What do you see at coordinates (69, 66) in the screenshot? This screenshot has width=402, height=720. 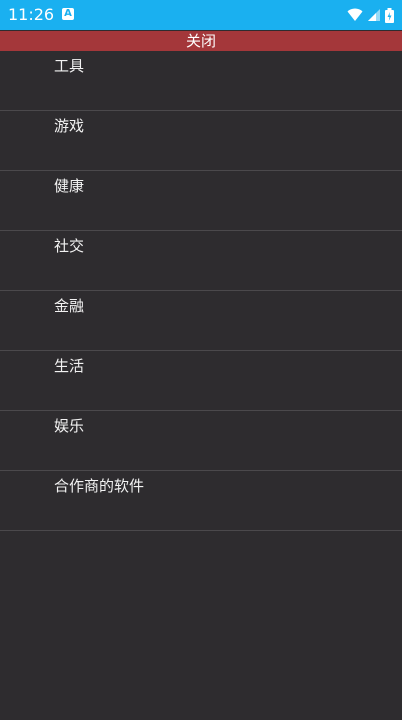 I see `category-label: 工具` at bounding box center [69, 66].